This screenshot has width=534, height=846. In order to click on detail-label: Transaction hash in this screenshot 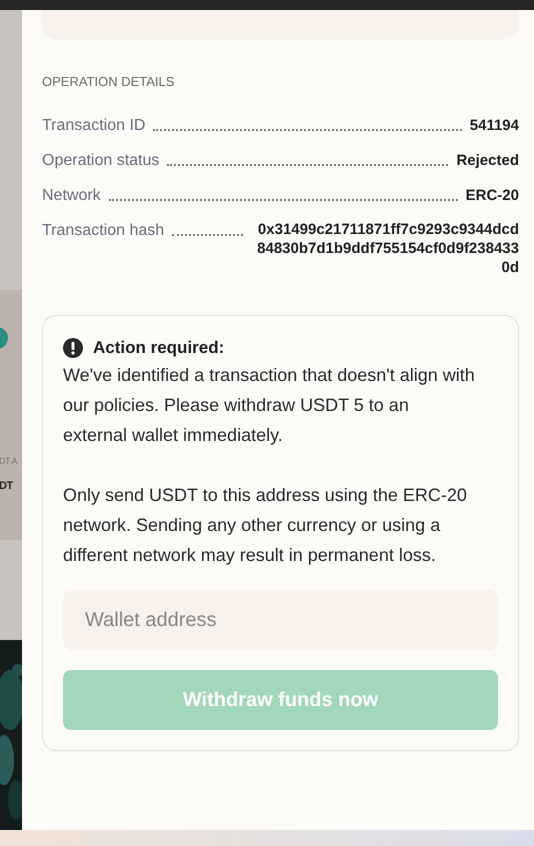, I will do `click(103, 231)`.